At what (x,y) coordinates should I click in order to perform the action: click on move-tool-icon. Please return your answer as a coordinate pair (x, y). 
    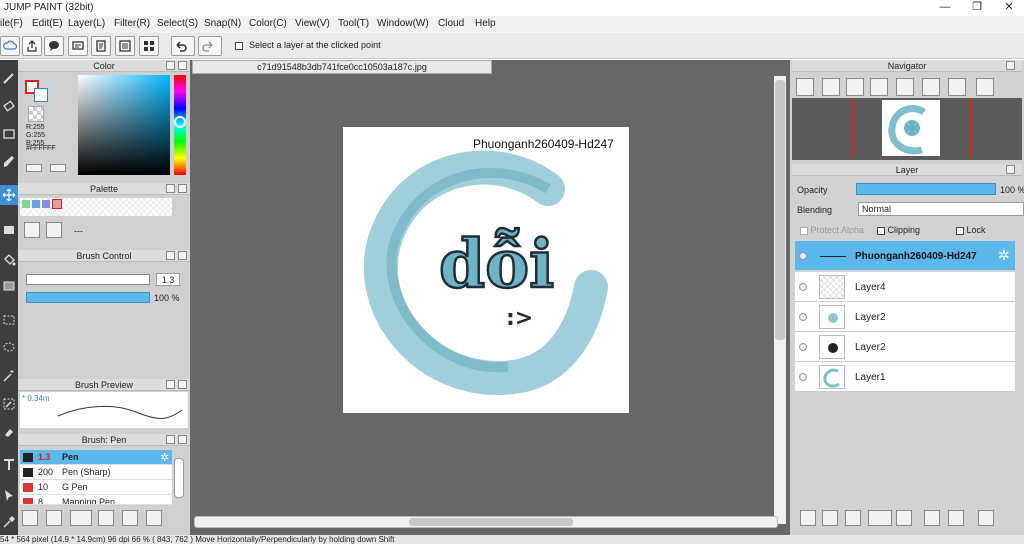
    Looking at the image, I should click on (9, 195).